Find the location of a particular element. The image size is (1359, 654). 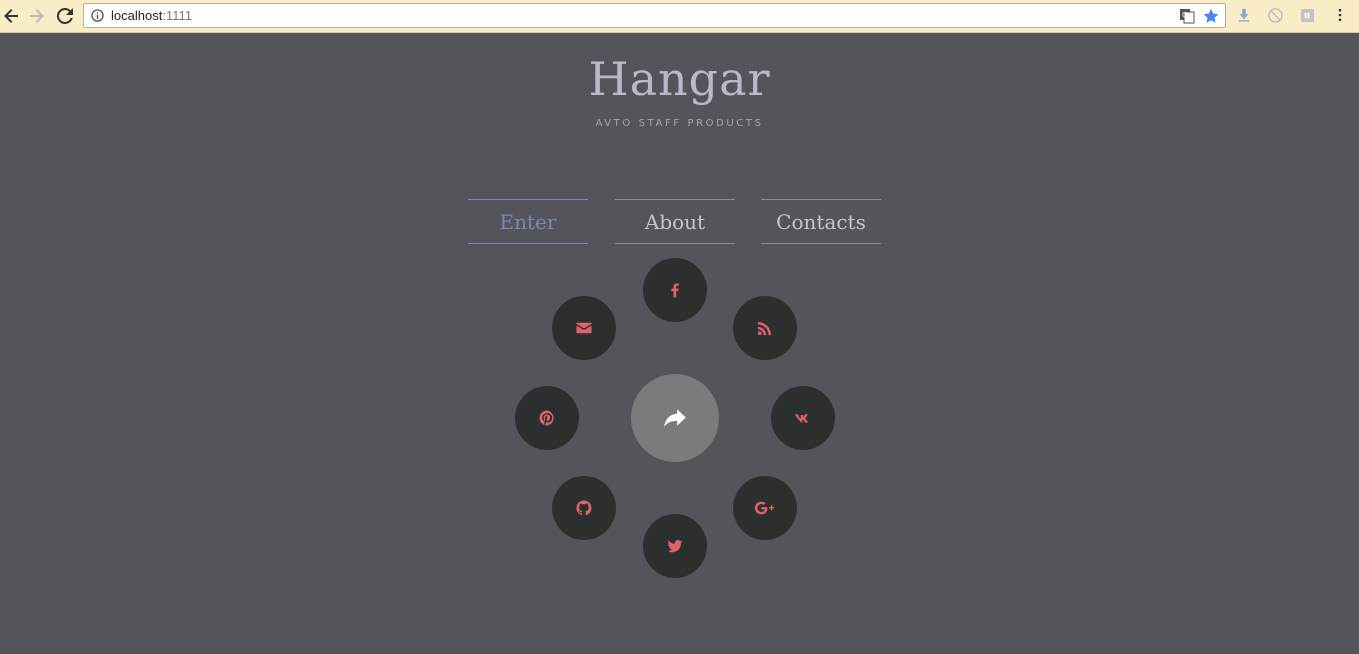

github-icon is located at coordinates (584, 508).